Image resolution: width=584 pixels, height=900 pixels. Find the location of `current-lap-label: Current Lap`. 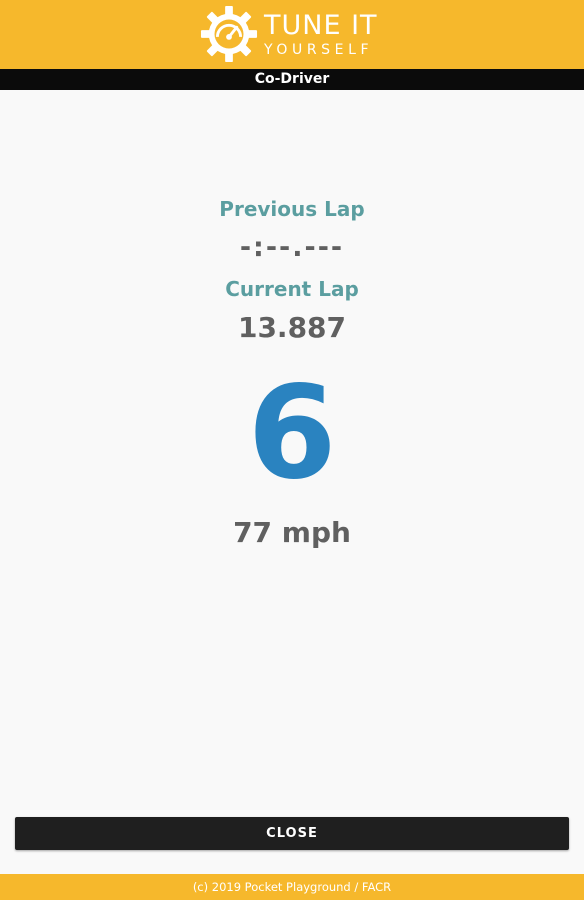

current-lap-label: Current Lap is located at coordinates (292, 289).